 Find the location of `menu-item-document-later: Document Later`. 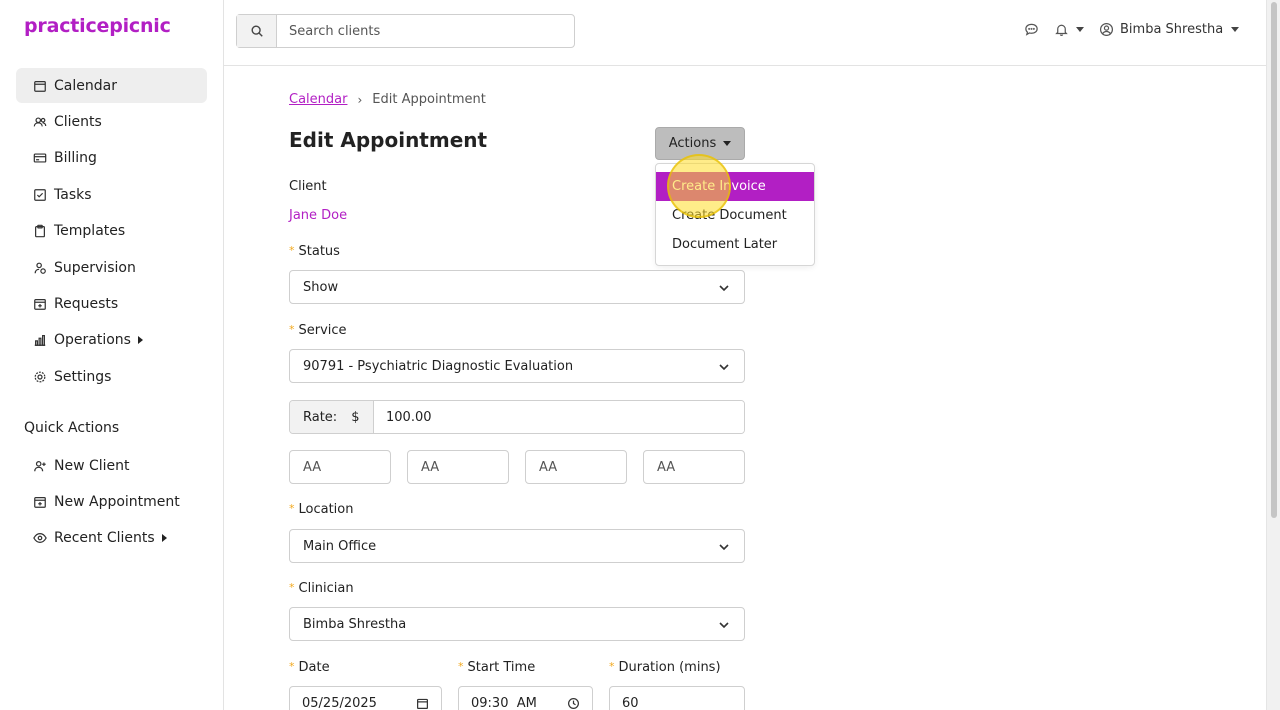

menu-item-document-later: Document Later is located at coordinates (735, 244).